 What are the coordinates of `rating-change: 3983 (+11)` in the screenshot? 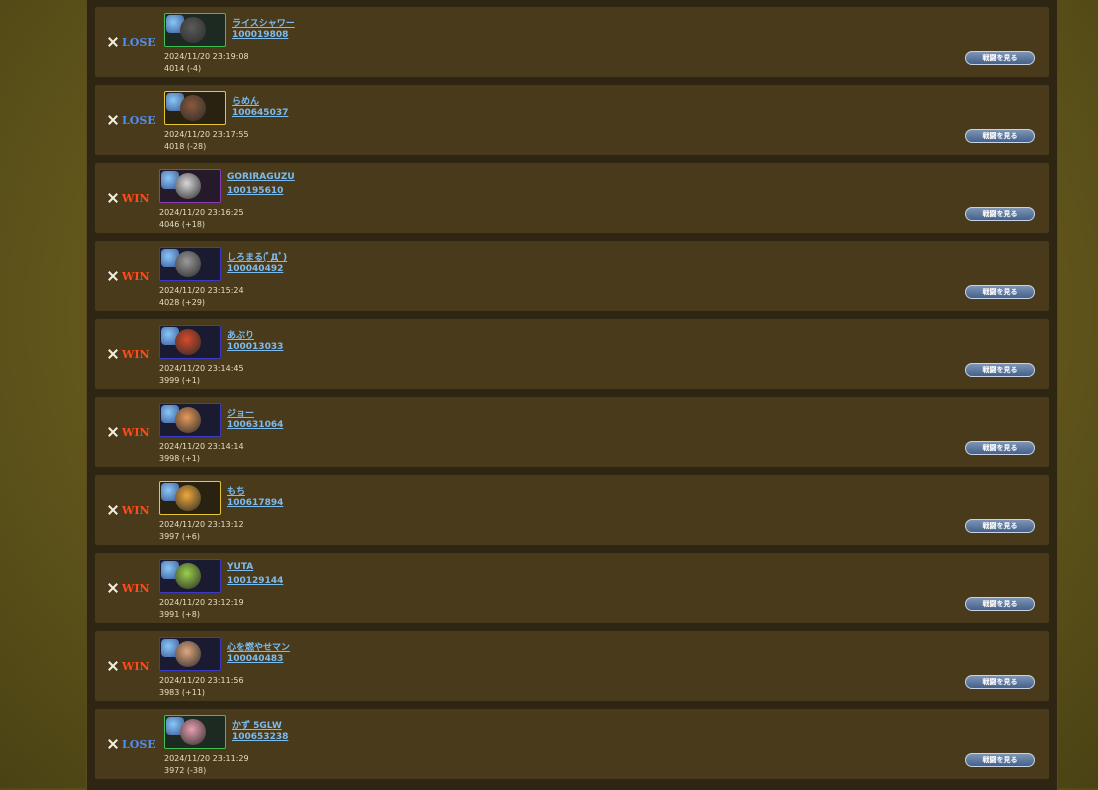 It's located at (182, 692).